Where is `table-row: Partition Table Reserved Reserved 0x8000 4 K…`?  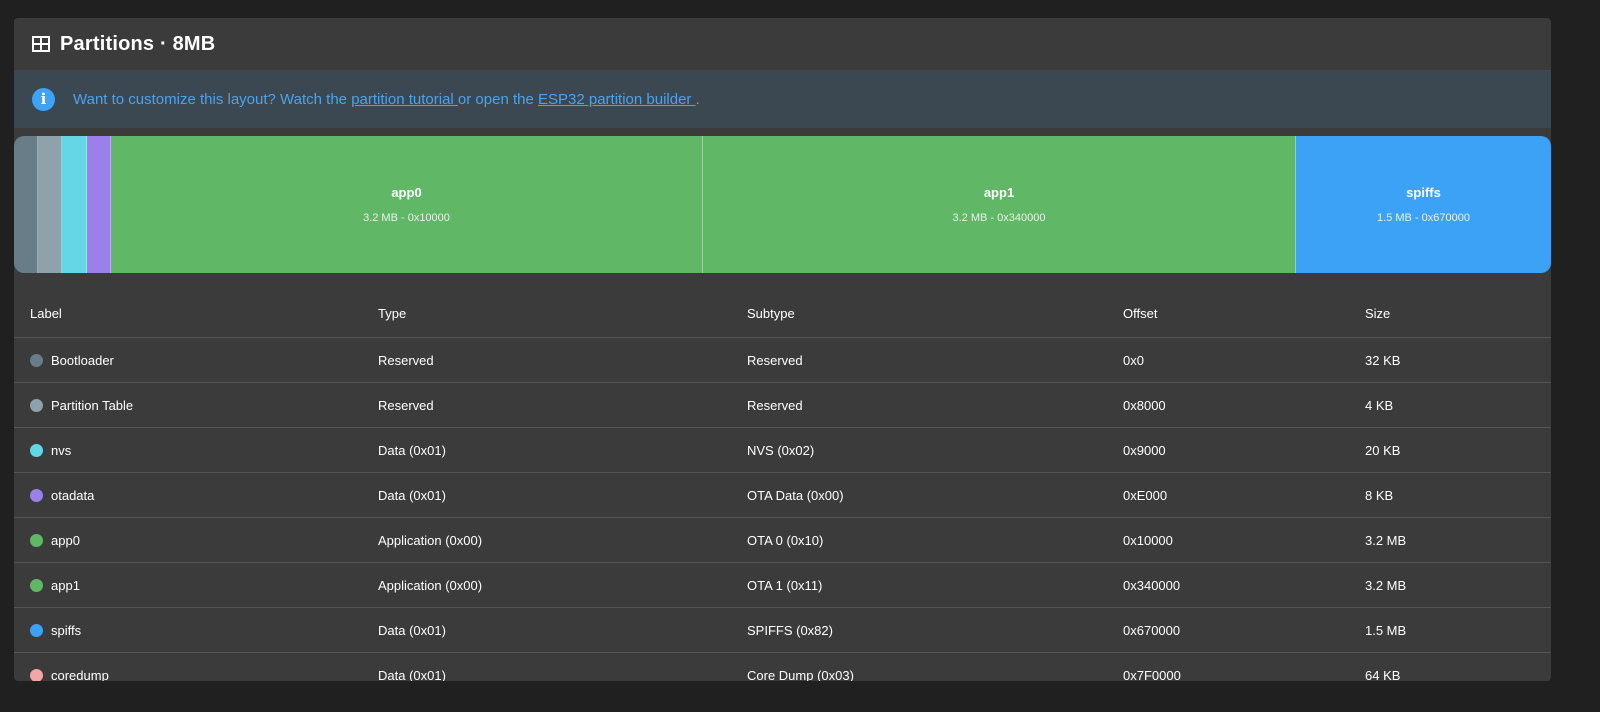 table-row: Partition Table Reserved Reserved 0x8000 4 K… is located at coordinates (782, 405).